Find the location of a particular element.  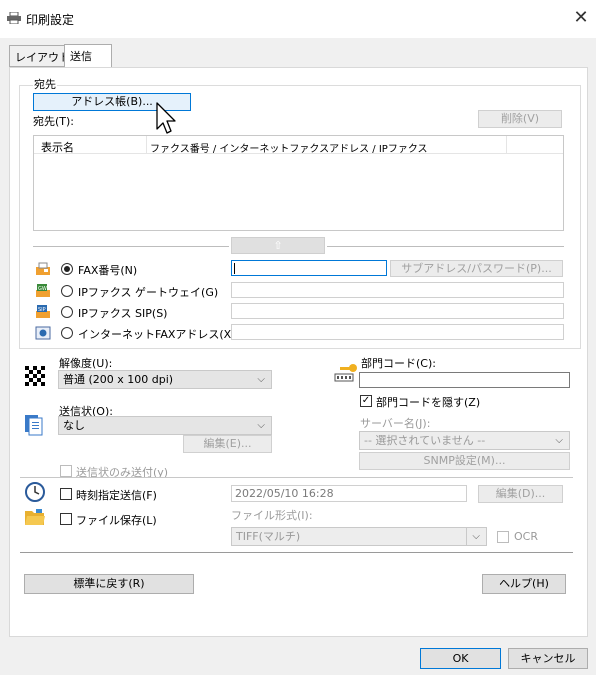

destination-list: 表示名 ファクス番号 / インターネットファクスアドレス / IPファクス is located at coordinates (298, 183).